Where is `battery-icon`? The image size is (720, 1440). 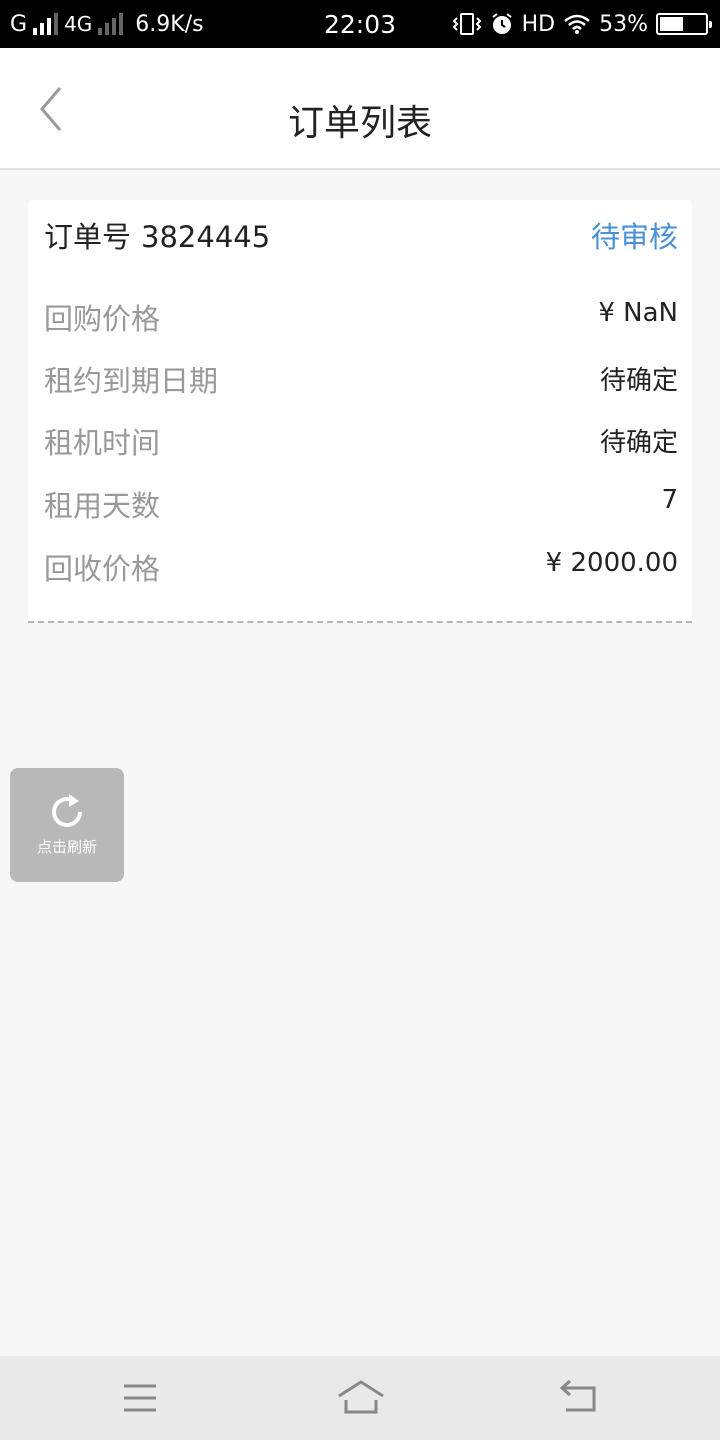
battery-icon is located at coordinates (684, 24).